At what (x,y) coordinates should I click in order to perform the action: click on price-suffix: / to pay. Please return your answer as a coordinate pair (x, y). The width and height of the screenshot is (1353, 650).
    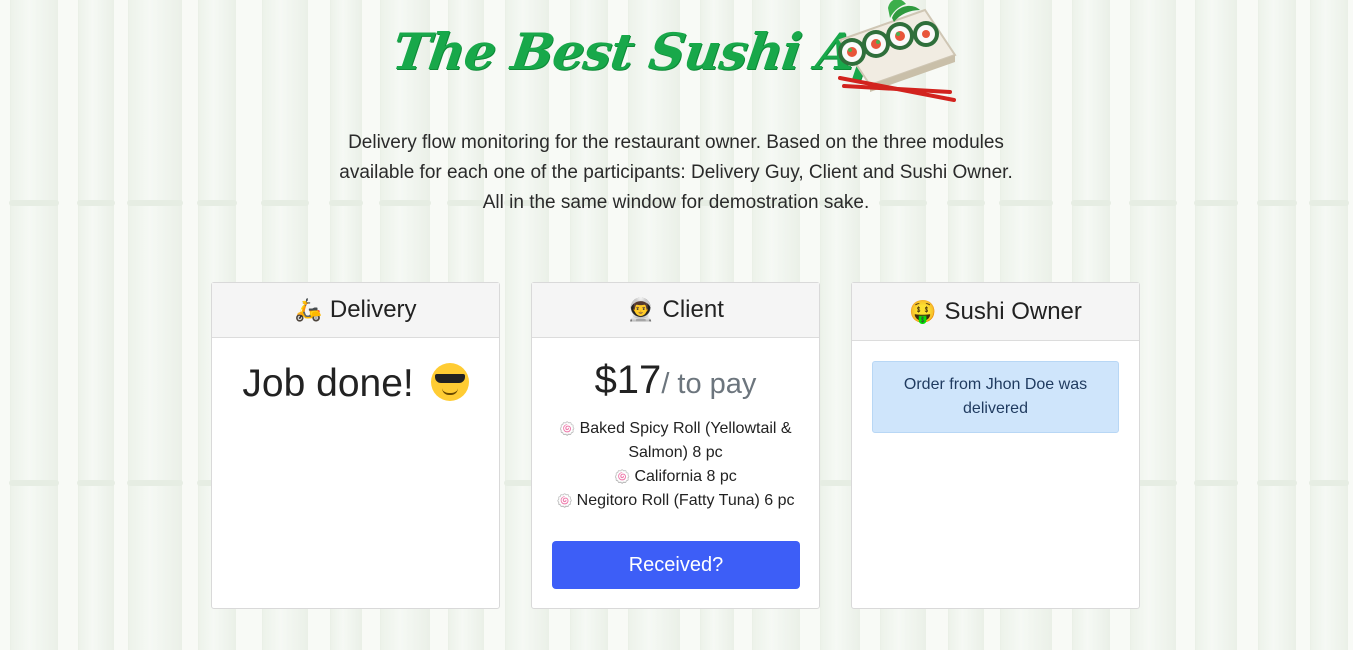
    Looking at the image, I should click on (709, 384).